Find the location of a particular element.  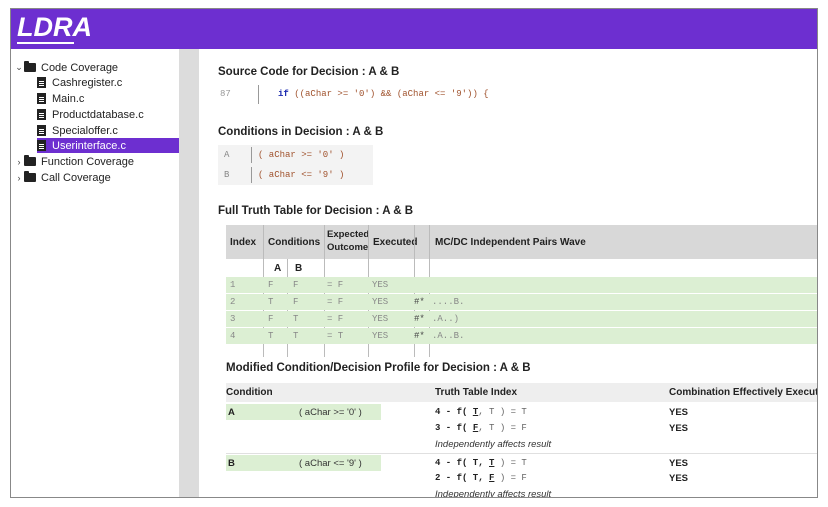

tree-item-label: Cashregister.c is located at coordinates (87, 82).